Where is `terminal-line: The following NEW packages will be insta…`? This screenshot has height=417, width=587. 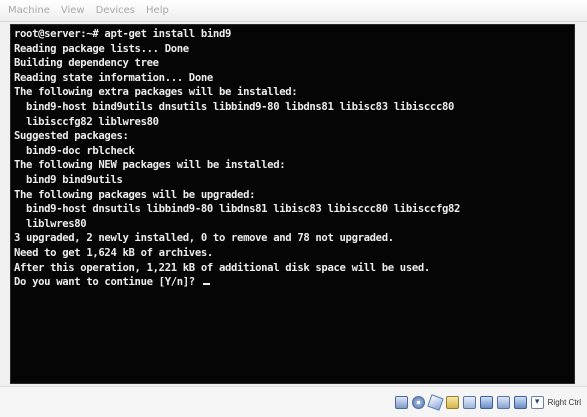 terminal-line: The following NEW packages will be insta… is located at coordinates (150, 165).